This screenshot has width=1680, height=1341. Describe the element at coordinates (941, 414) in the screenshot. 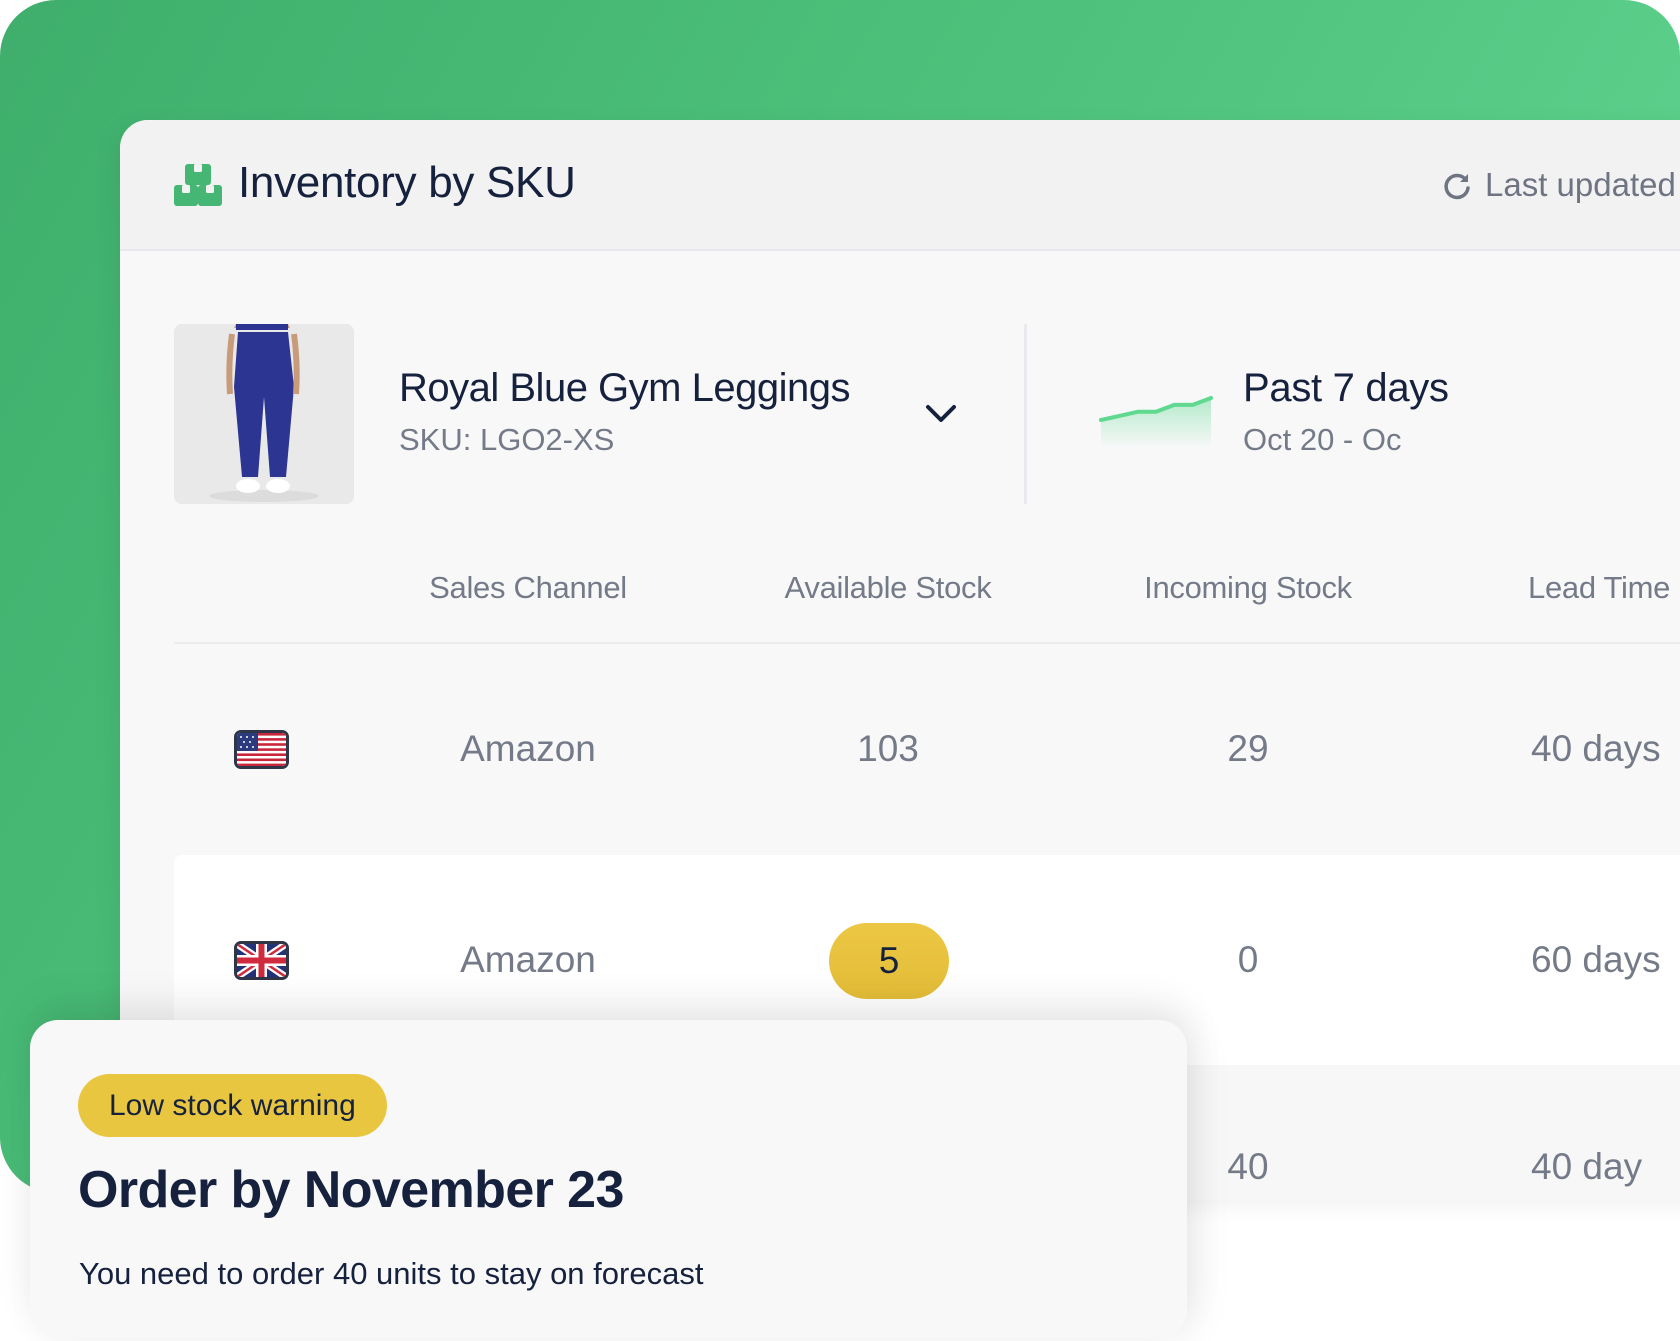

I see `chevron-down-icon` at that location.